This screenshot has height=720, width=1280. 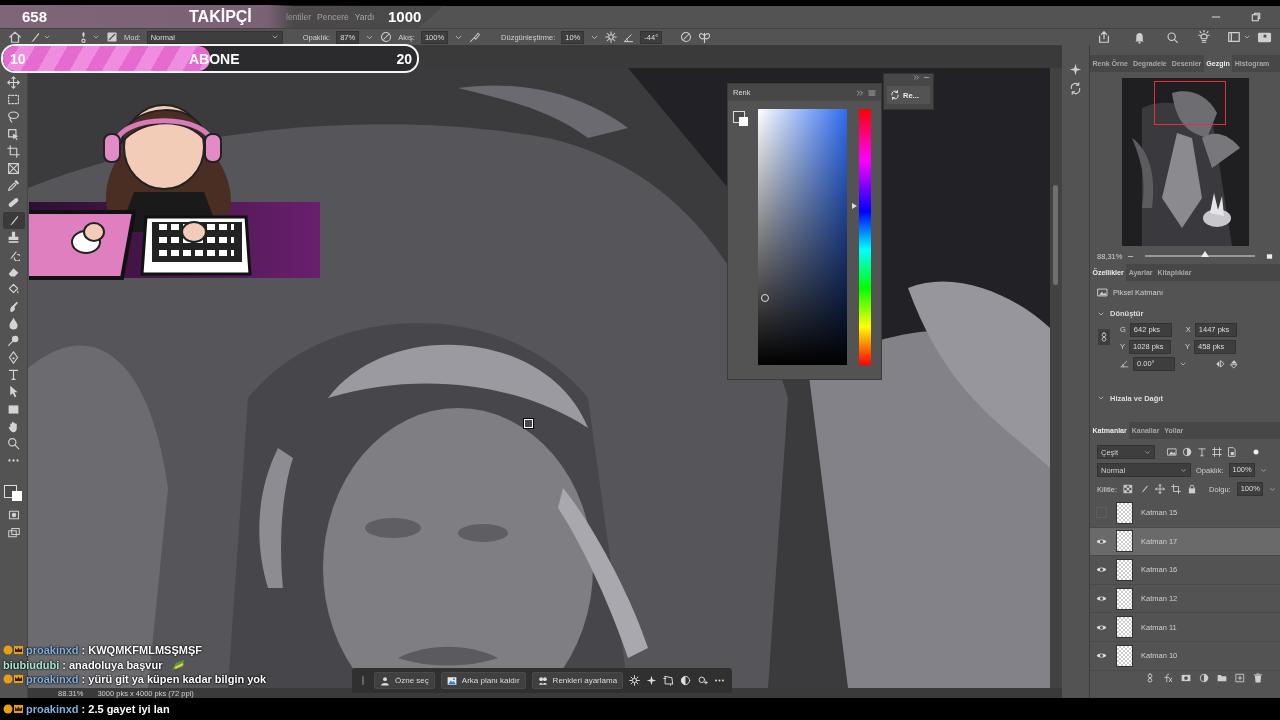 What do you see at coordinates (13, 237) in the screenshot?
I see `stamp-icon` at bounding box center [13, 237].